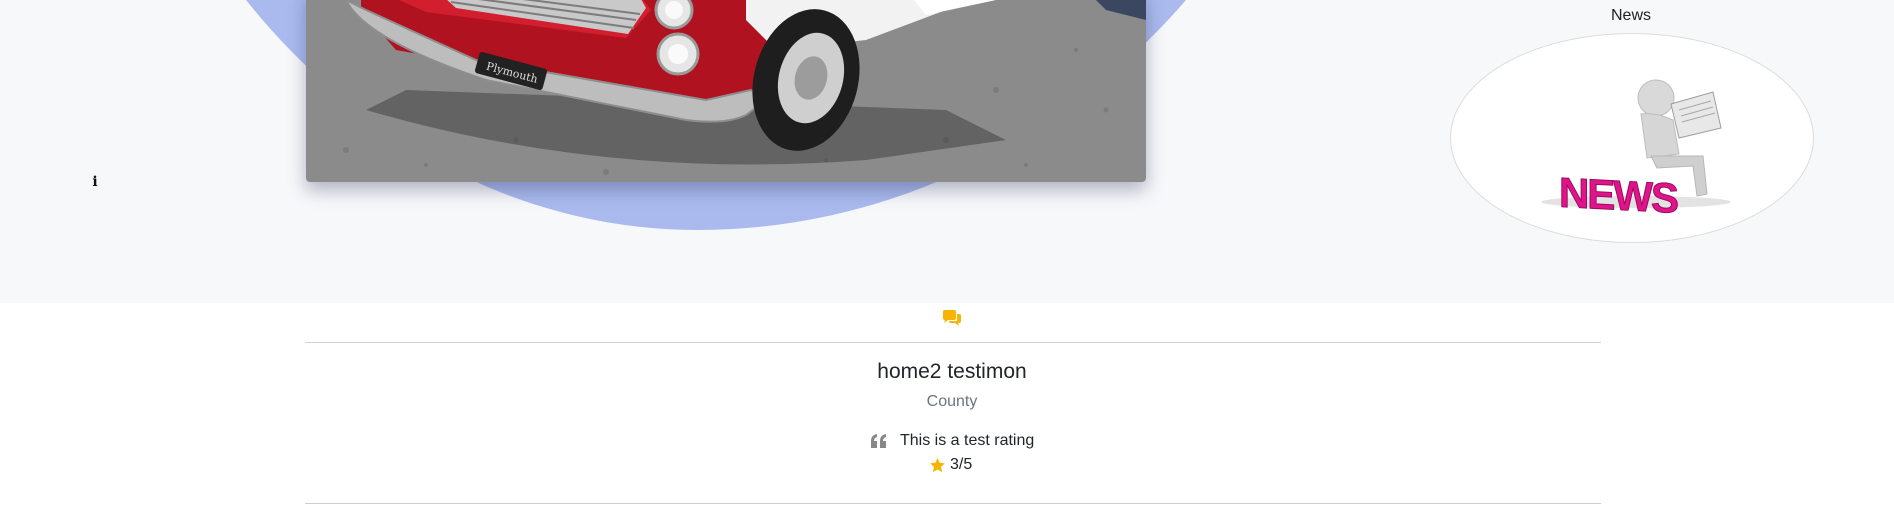 This screenshot has height=514, width=1894. I want to click on news-image: NEWS, so click(1632, 138).